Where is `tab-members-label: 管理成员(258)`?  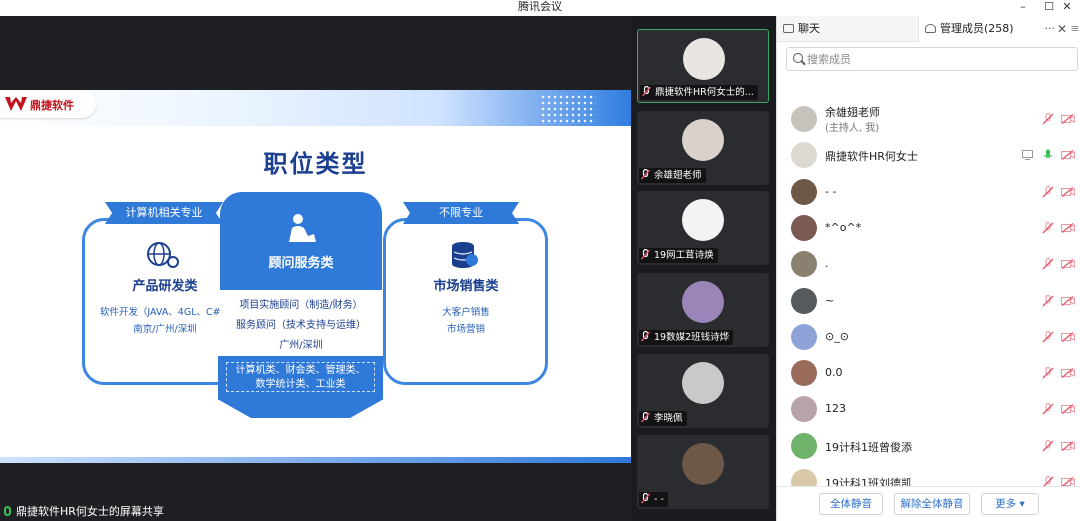
tab-members-label: 管理成员(258) is located at coordinates (977, 28).